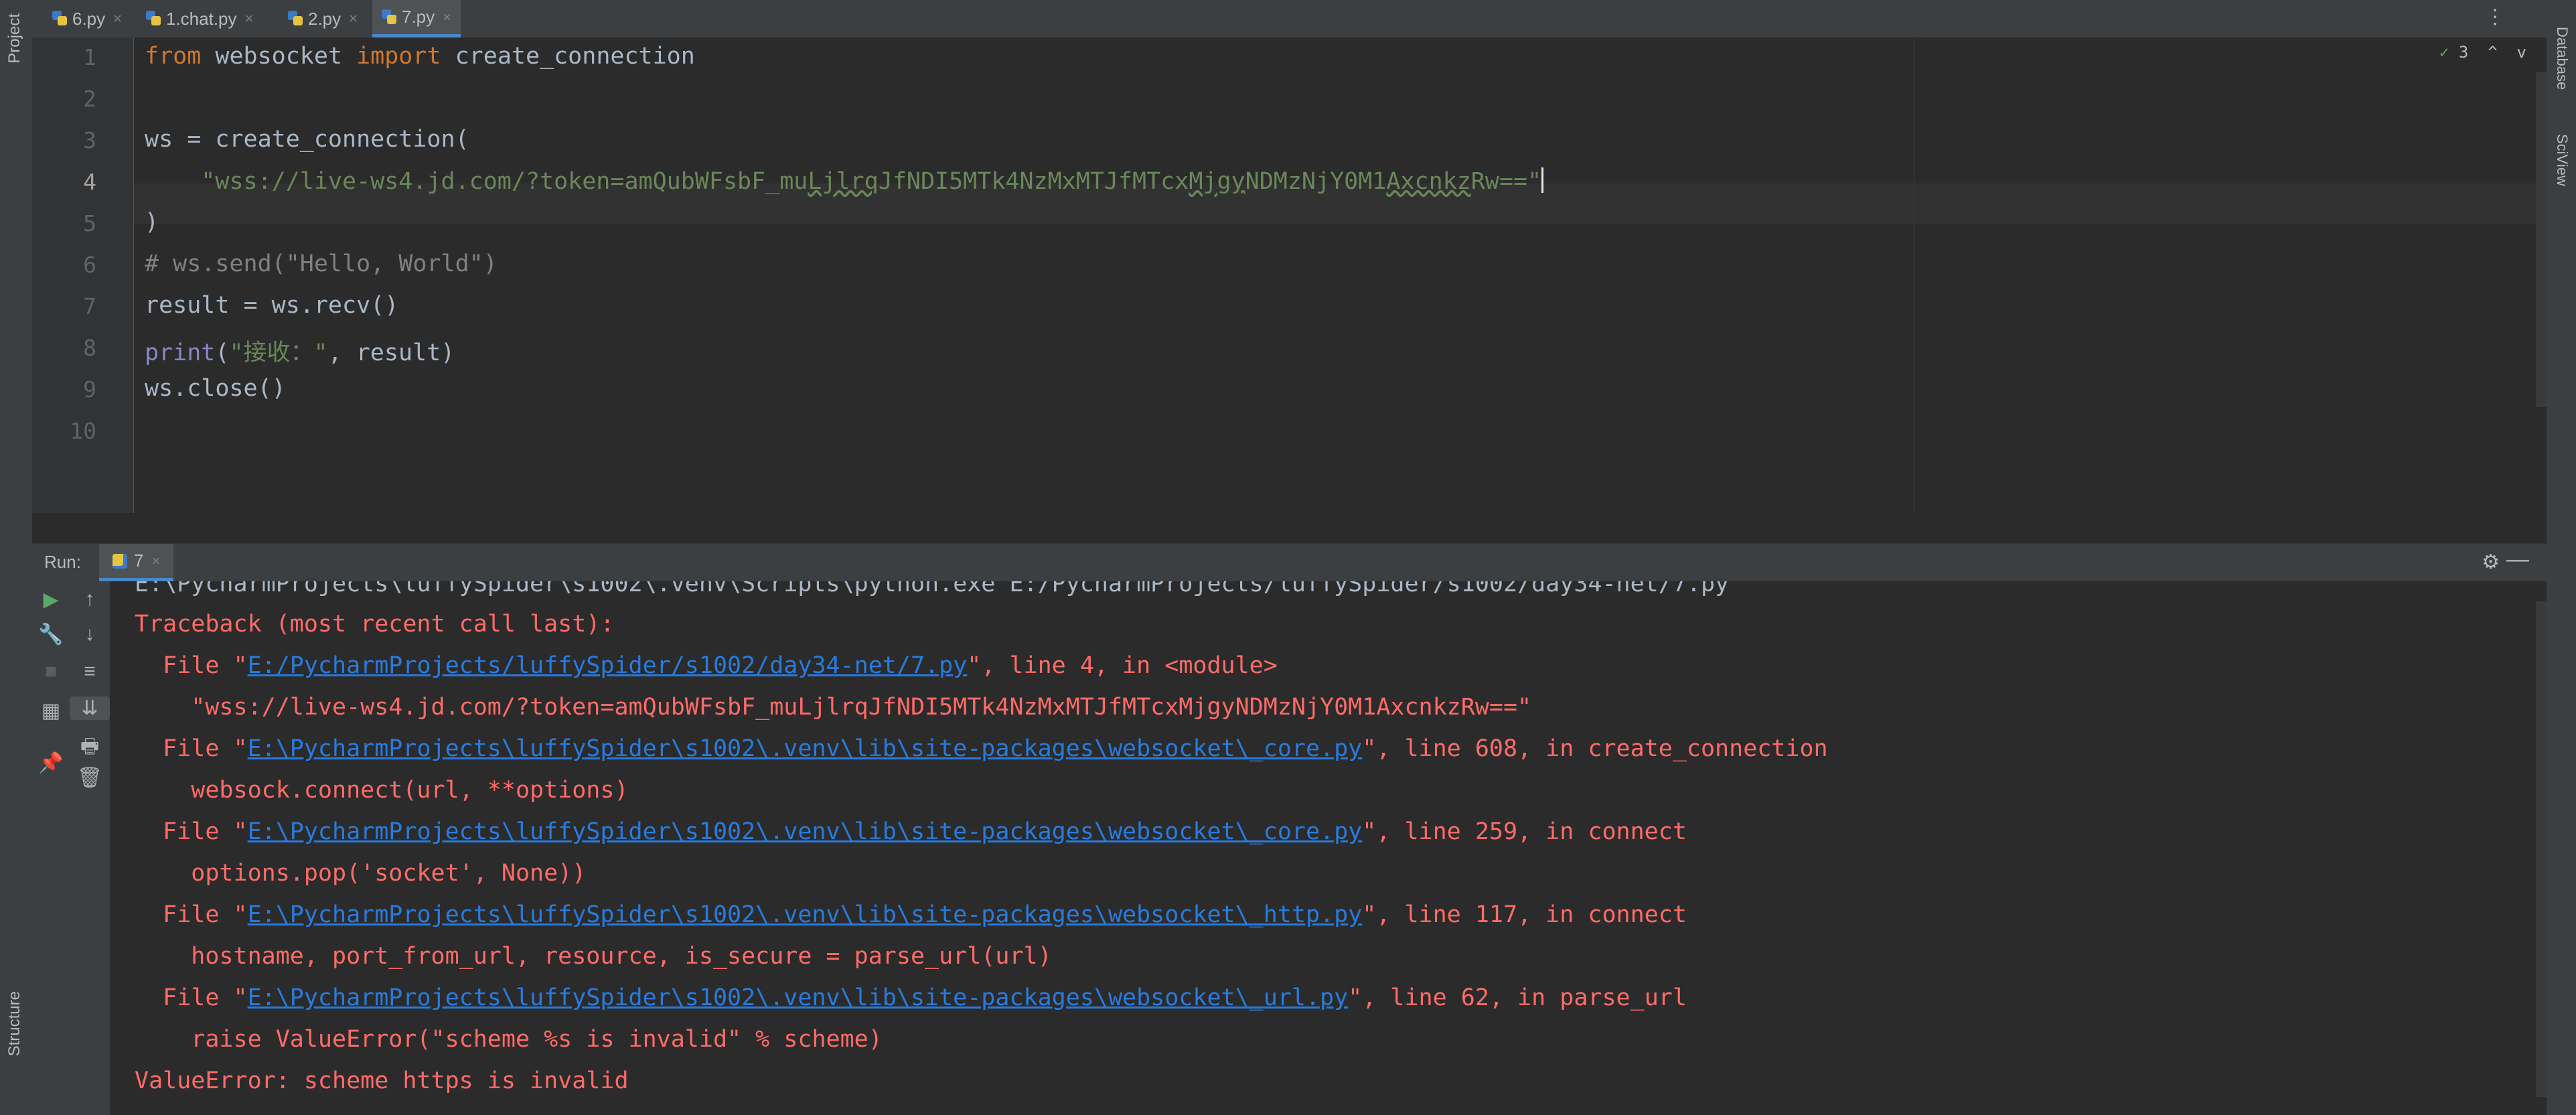 Image resolution: width=2576 pixels, height=1115 pixels. Describe the element at coordinates (90, 671) in the screenshot. I see `soft-wrap-icon: ≡` at that location.